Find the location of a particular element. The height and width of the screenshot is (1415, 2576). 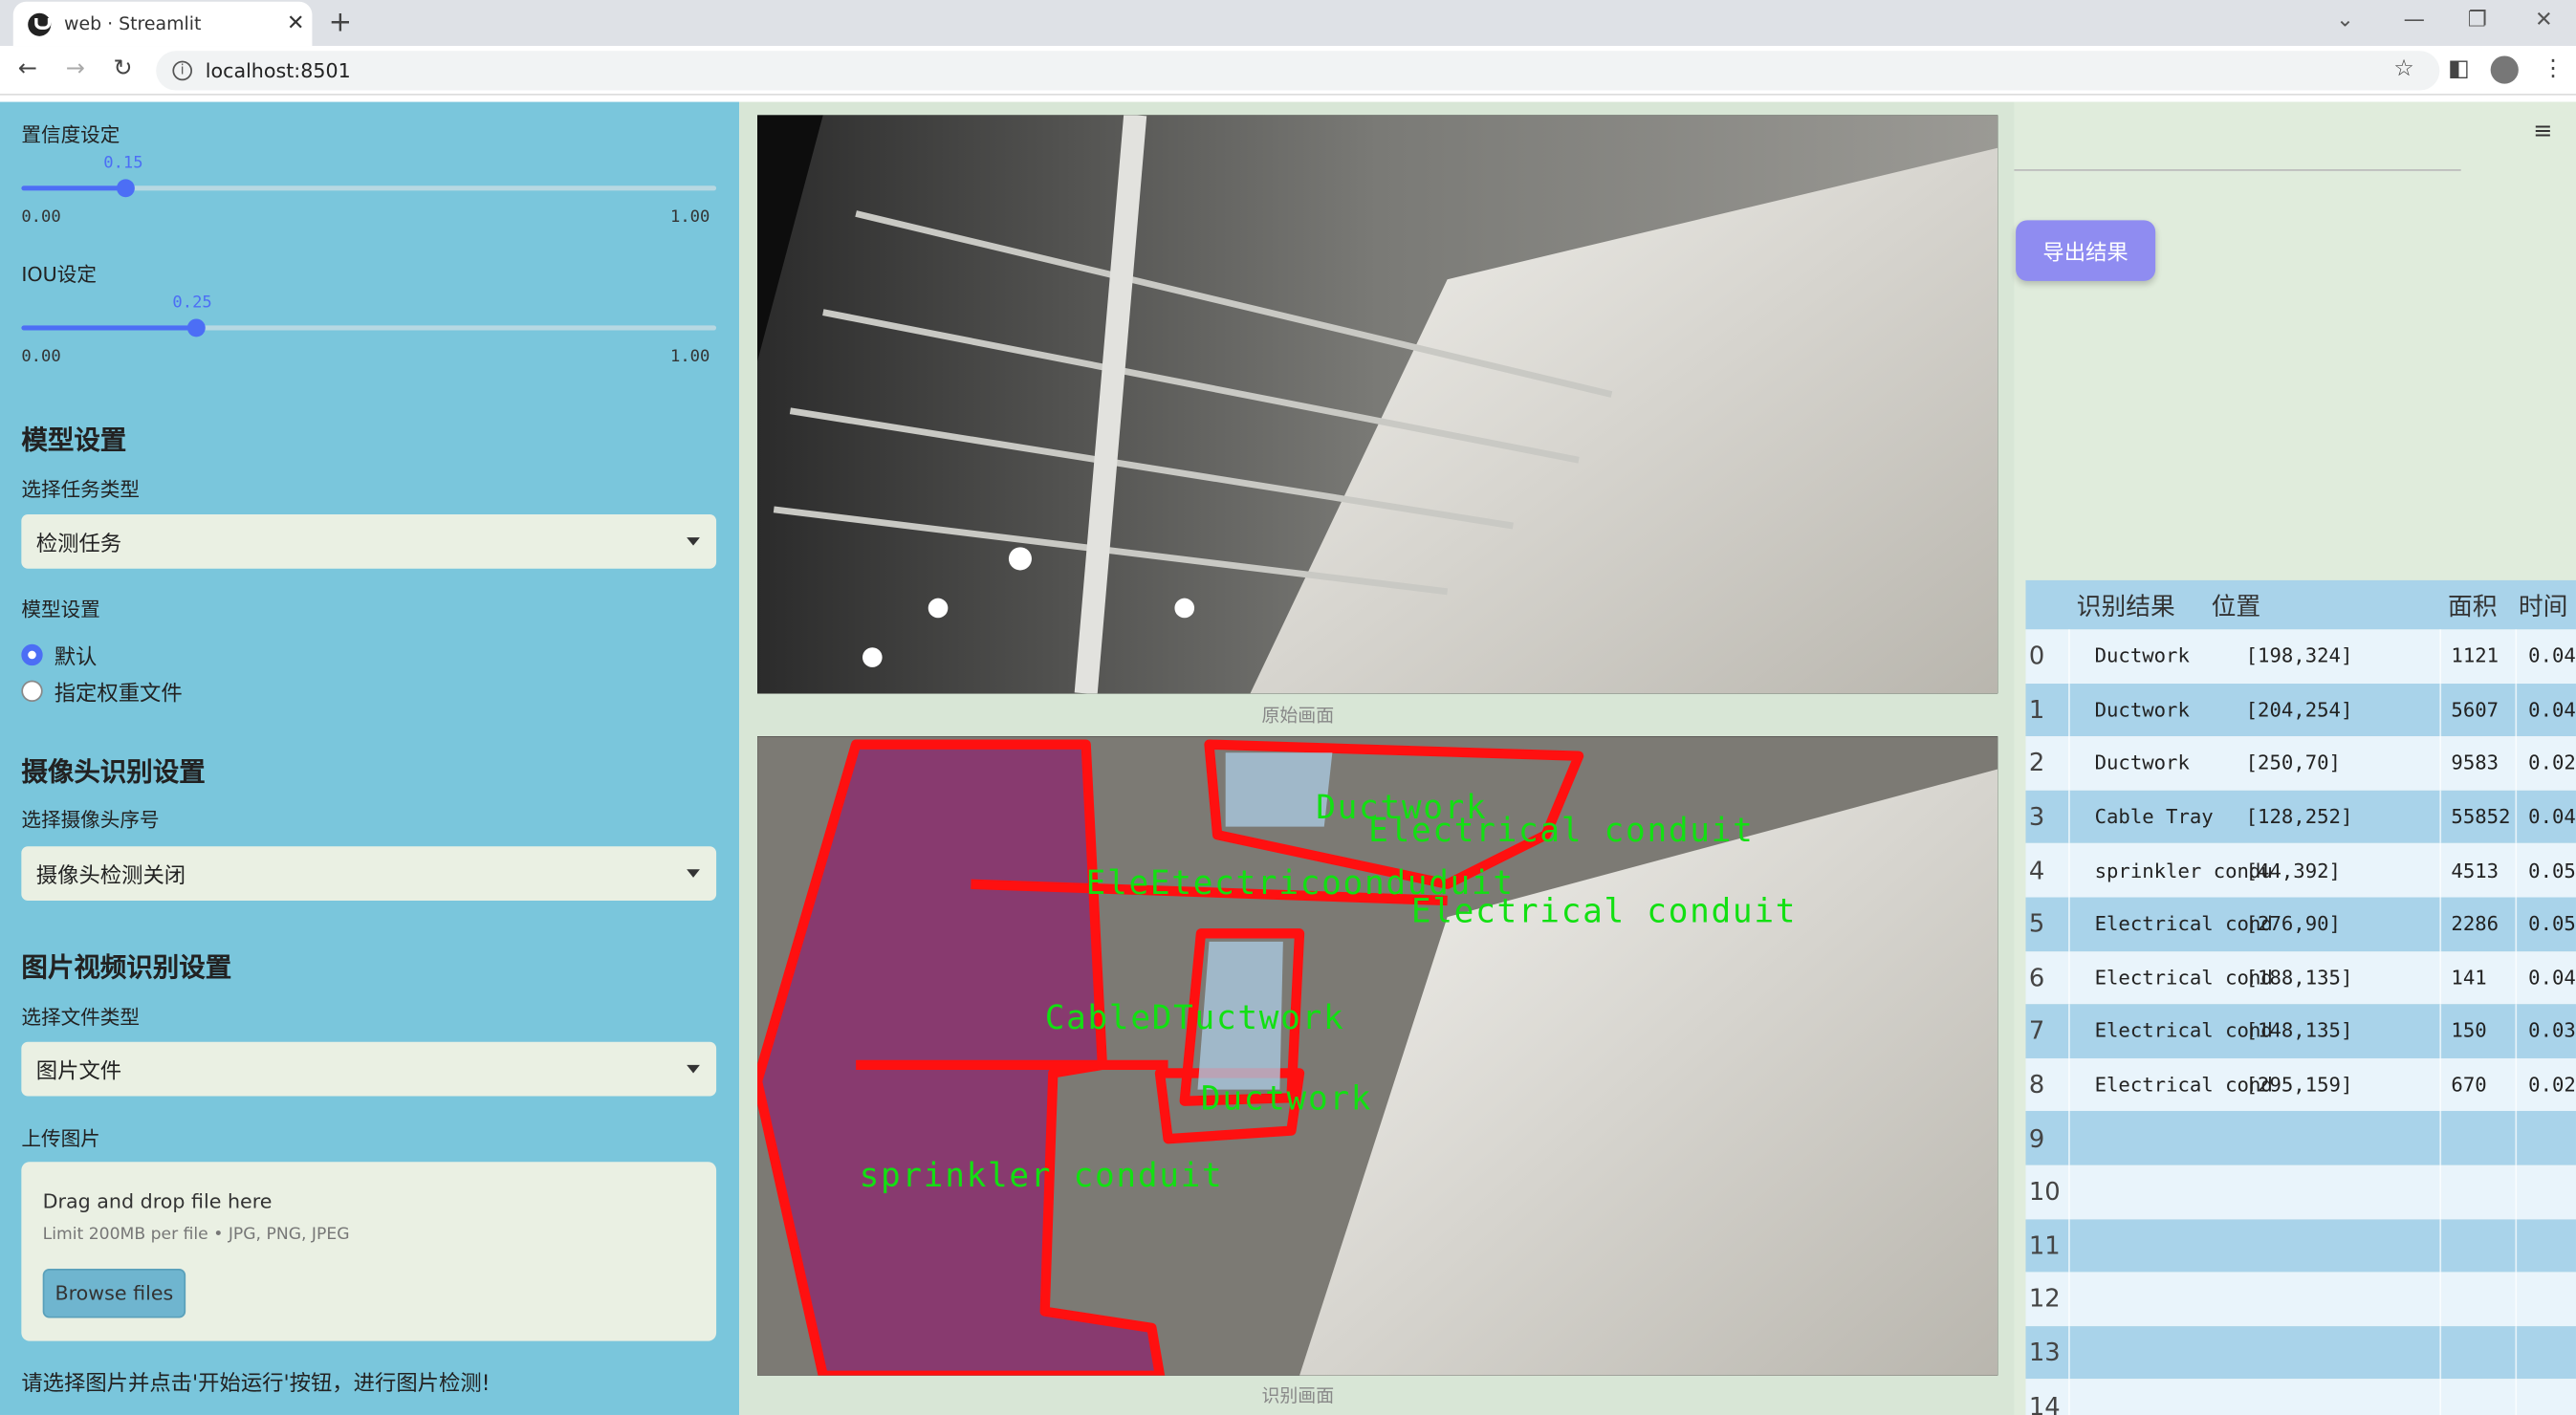

table-row: 6 Electrical cond [188,135] 141 0.04 is located at coordinates (2300, 977).